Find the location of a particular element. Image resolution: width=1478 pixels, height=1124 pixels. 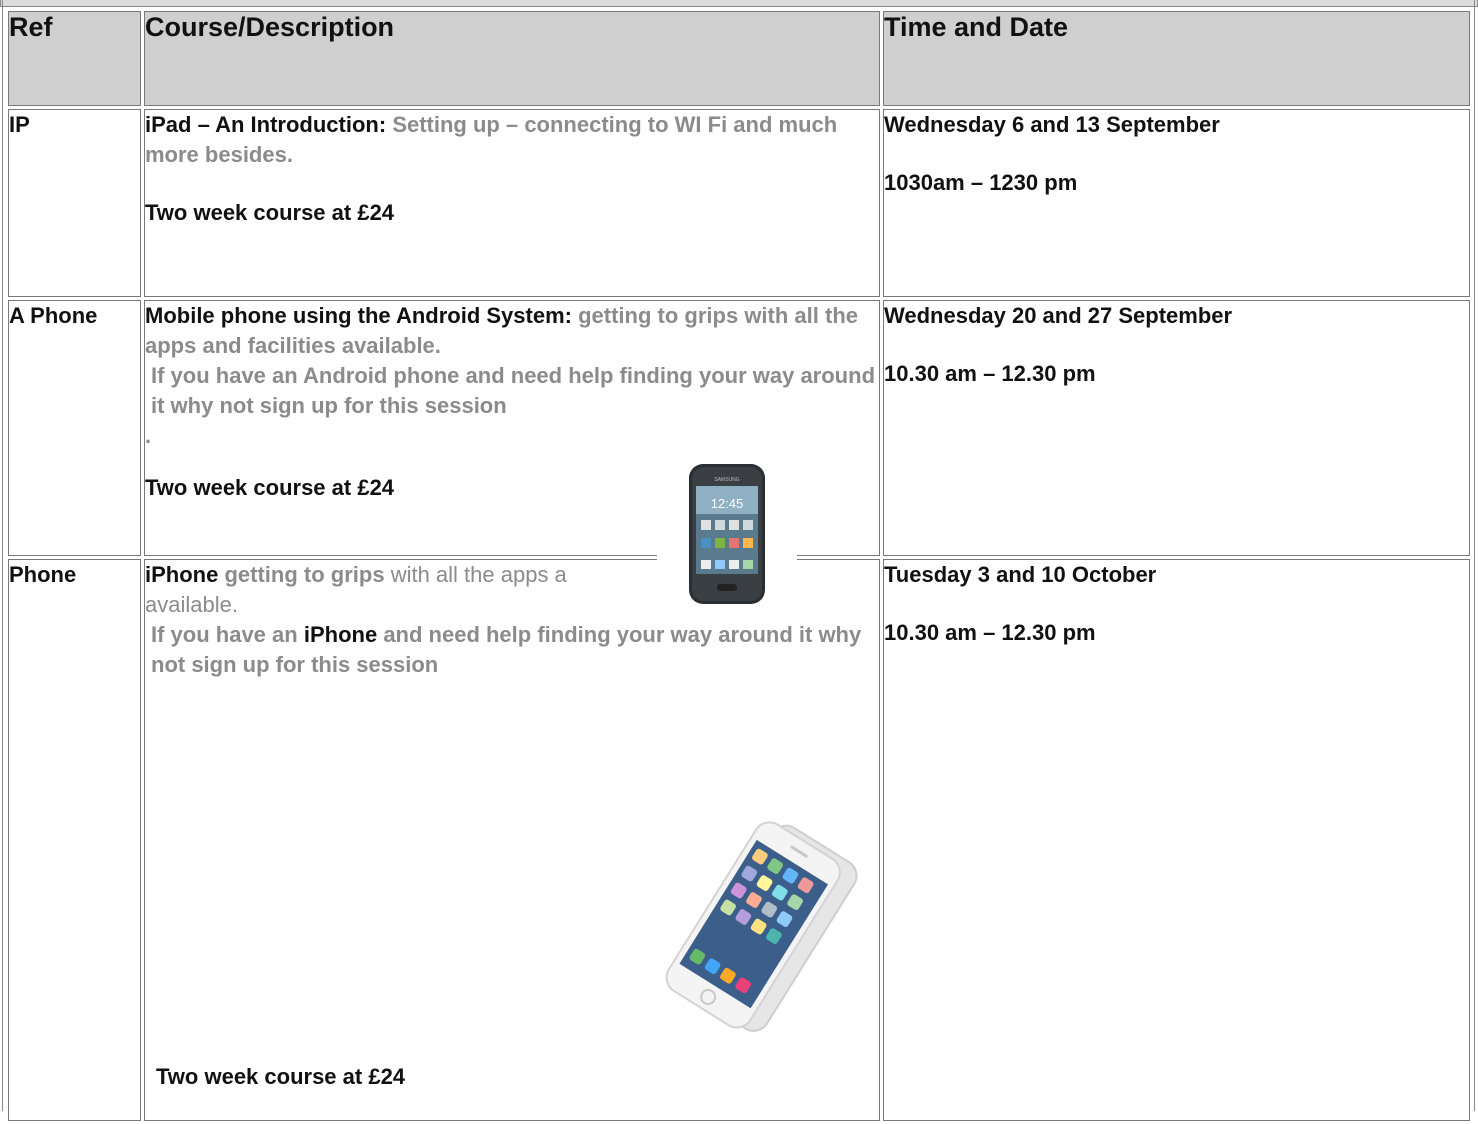

header-ref: Ref is located at coordinates (74, 58).